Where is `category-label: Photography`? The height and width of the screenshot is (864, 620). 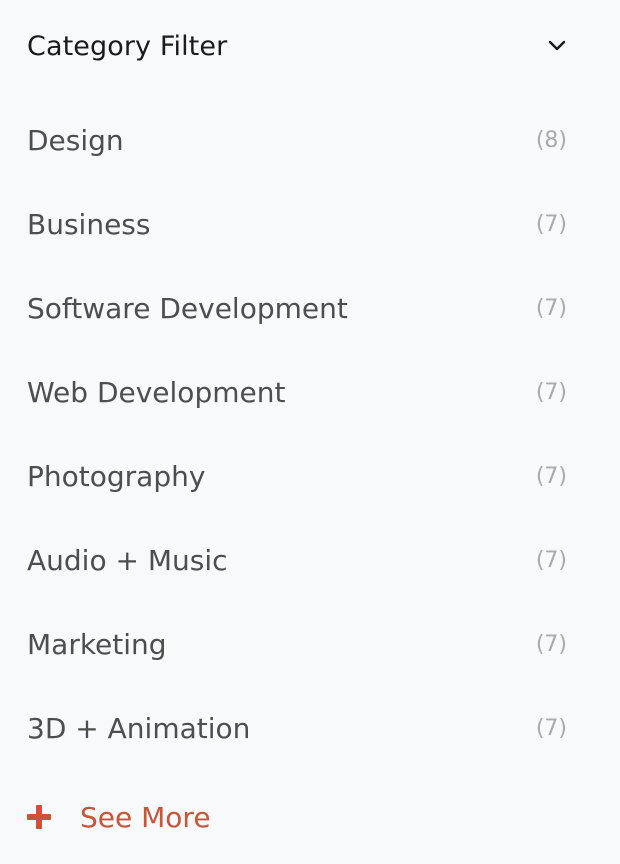 category-label: Photography is located at coordinates (116, 476).